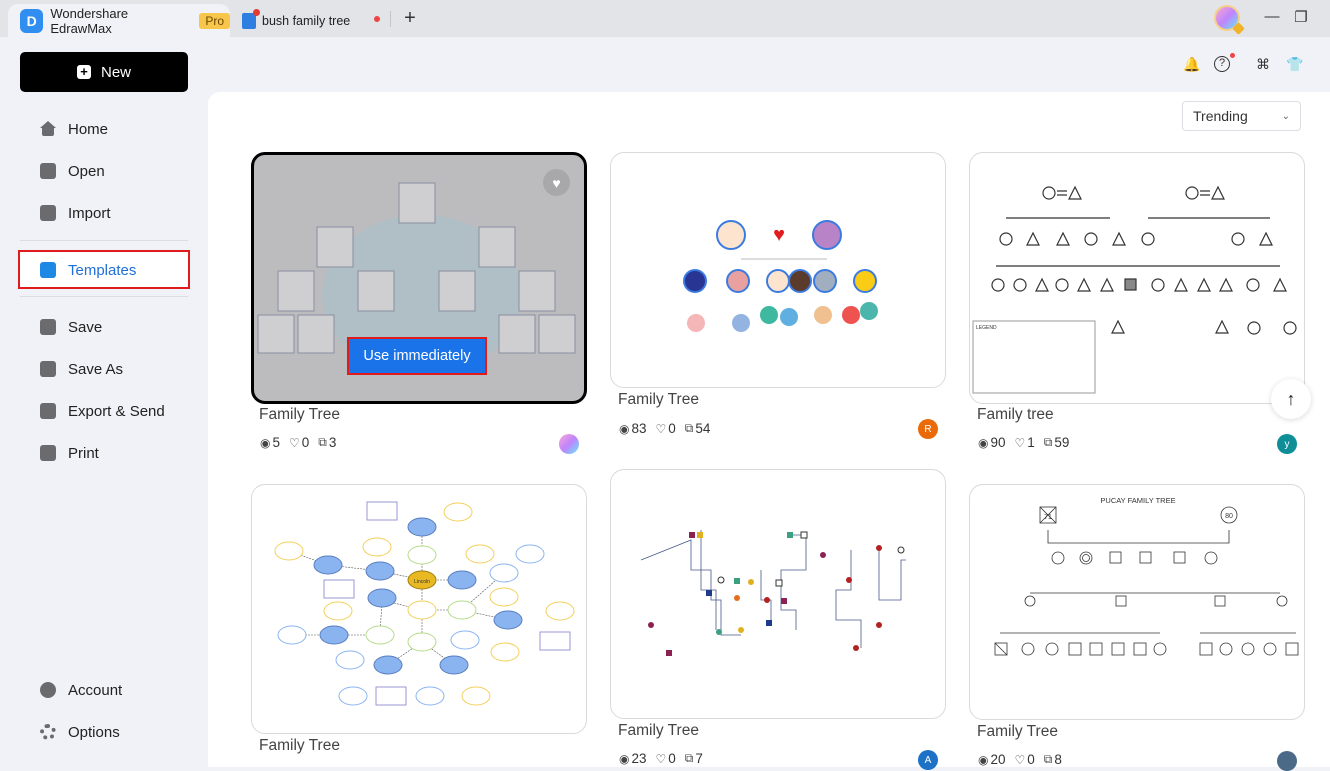  Describe the element at coordinates (422, 582) in the screenshot. I see `center-node-label: Lincoln` at that location.